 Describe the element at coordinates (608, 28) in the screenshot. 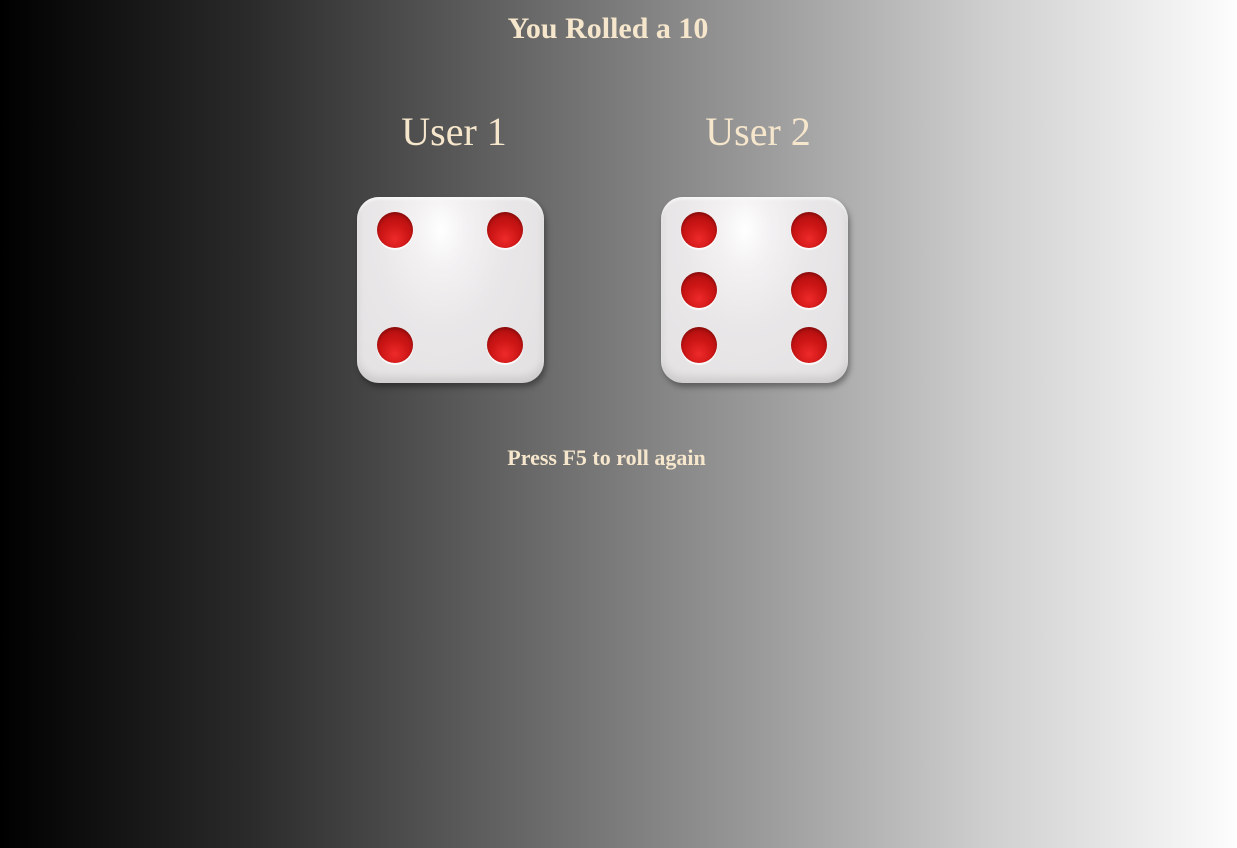

I see `roll-result-heading: You Rolled a 10` at that location.